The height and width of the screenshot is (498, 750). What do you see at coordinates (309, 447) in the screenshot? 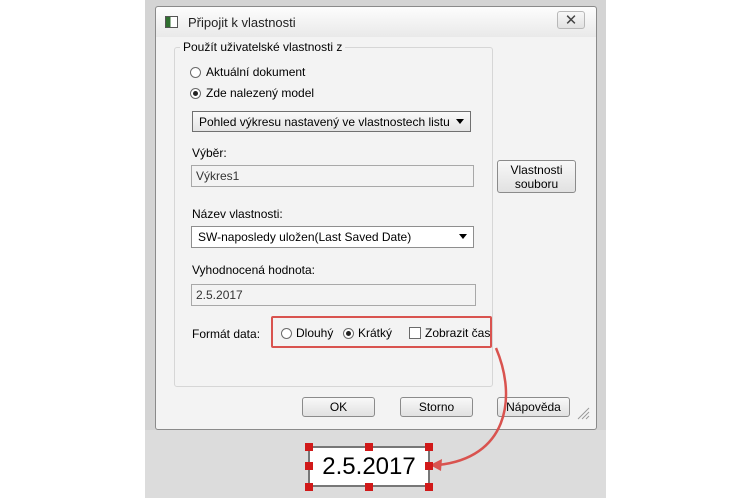
I see `note-handle-top-left` at bounding box center [309, 447].